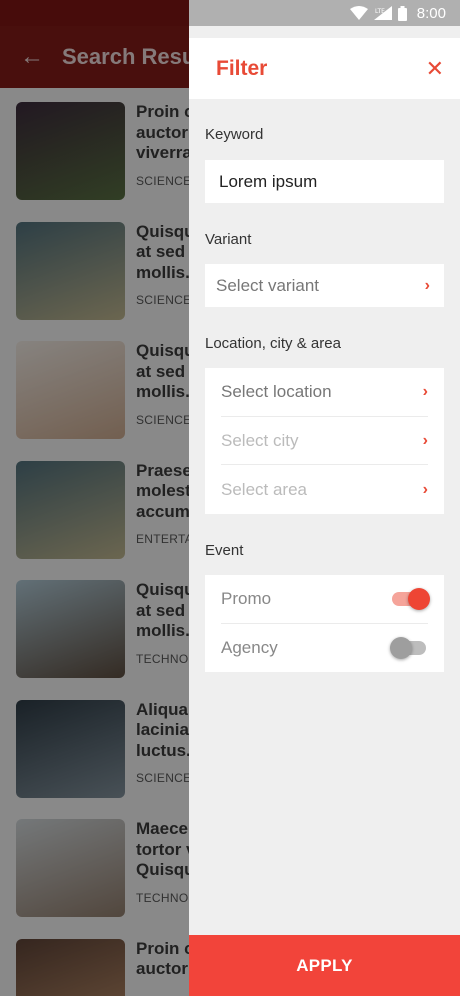 The height and width of the screenshot is (996, 460). Describe the element at coordinates (273, 343) in the screenshot. I see `location-label: Location, city & area` at that location.